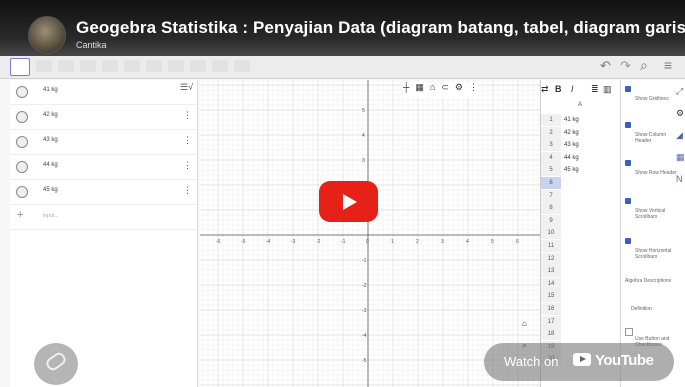  What do you see at coordinates (580, 195) in the screenshot?
I see `spreadsheet-row: 7` at bounding box center [580, 195].